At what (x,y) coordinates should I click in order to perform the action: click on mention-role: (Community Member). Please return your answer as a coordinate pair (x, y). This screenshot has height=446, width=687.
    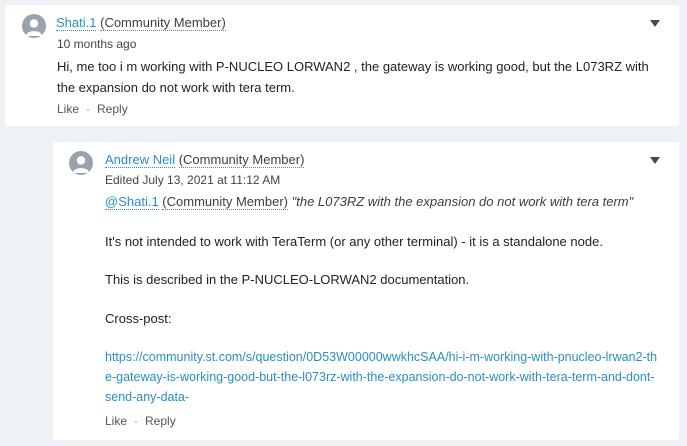
    Looking at the image, I should click on (225, 202).